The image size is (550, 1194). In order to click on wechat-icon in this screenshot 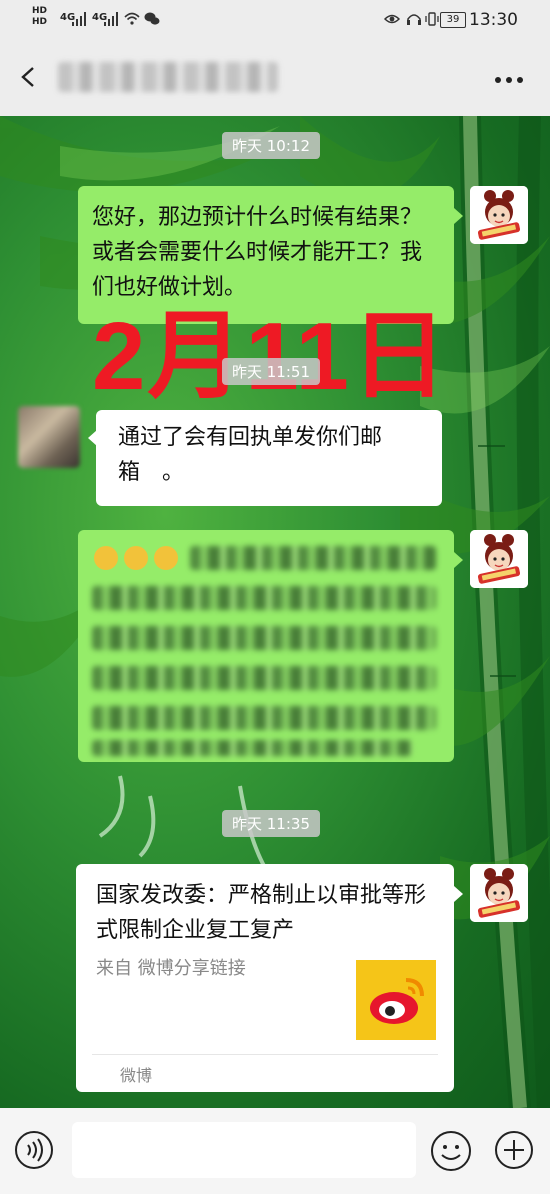, I will do `click(152, 18)`.